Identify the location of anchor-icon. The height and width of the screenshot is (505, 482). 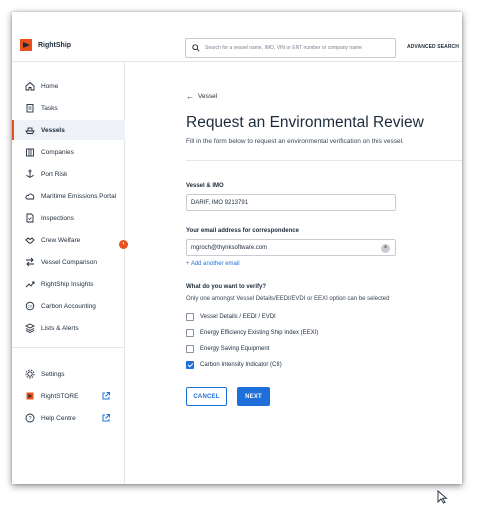
(30, 173).